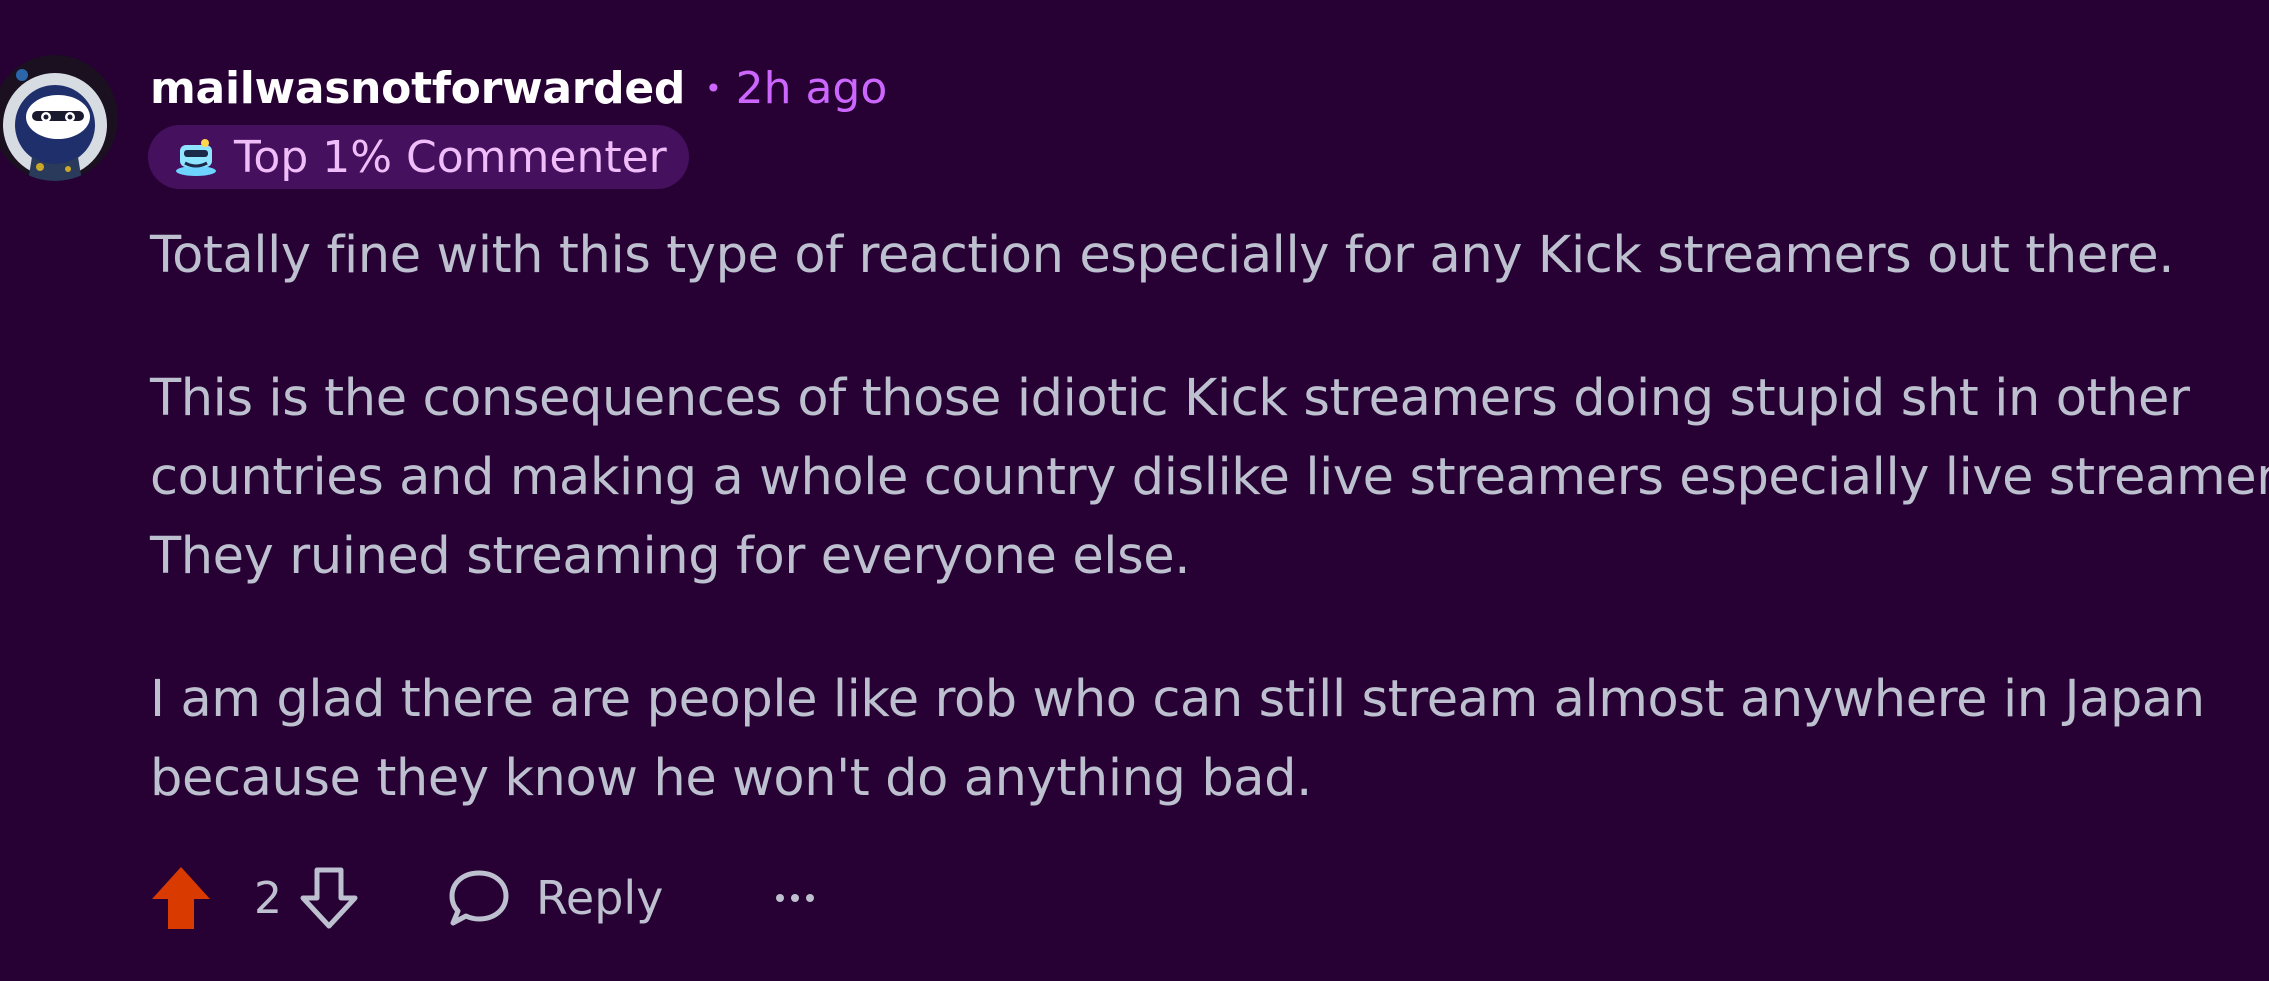  Describe the element at coordinates (417, 88) in the screenshot. I see `author-username: mailwasnotforwarded` at that location.